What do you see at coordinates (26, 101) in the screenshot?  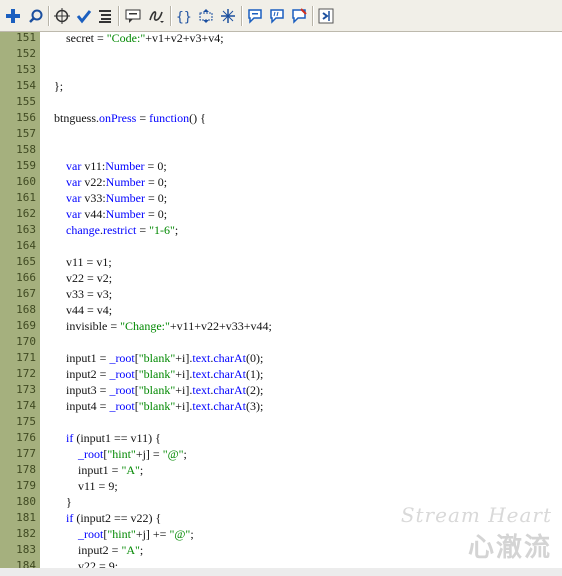 I see `line-number: 155` at bounding box center [26, 101].